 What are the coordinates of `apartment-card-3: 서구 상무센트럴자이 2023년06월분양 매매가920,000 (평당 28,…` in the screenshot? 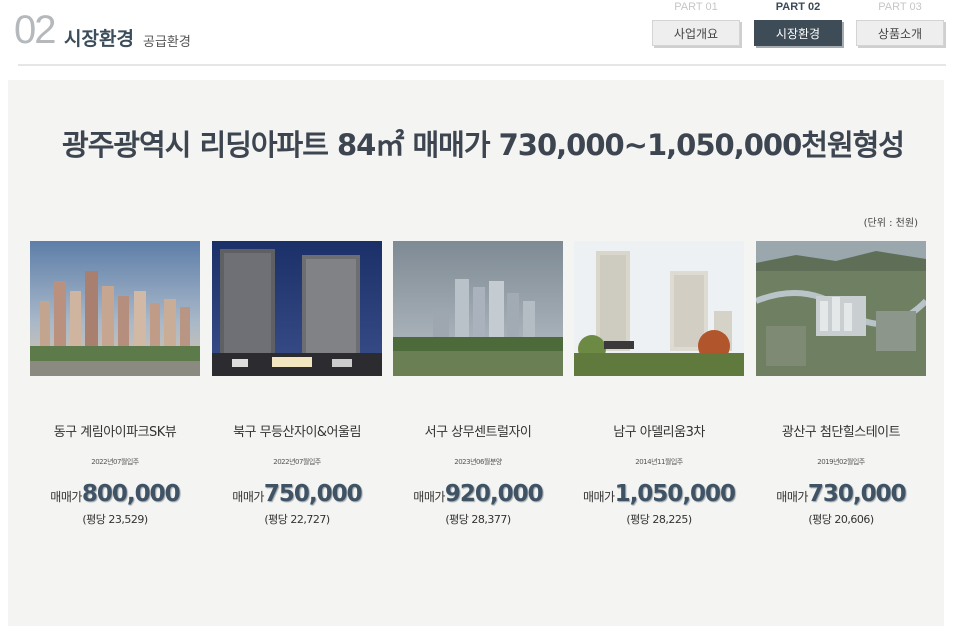 It's located at (478, 383).